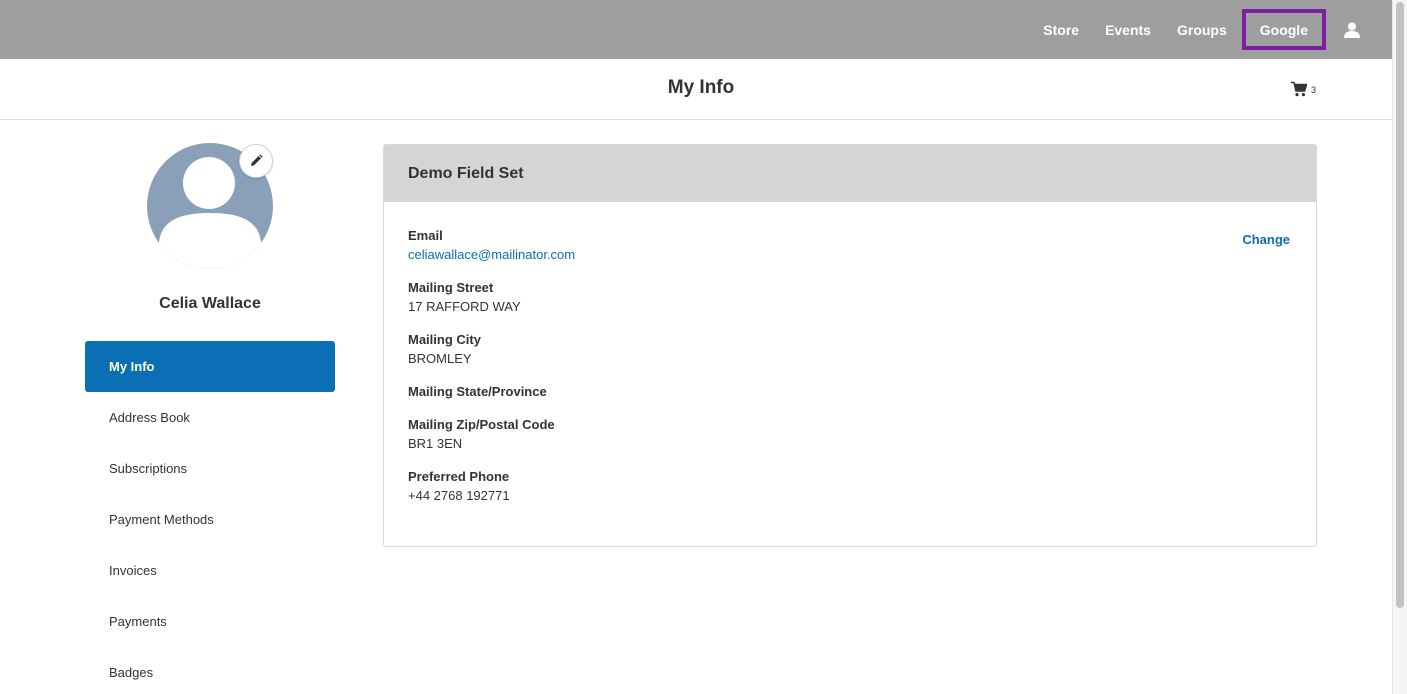 Image resolution: width=1407 pixels, height=694 pixels. I want to click on edit-avatar-button, so click(256, 161).